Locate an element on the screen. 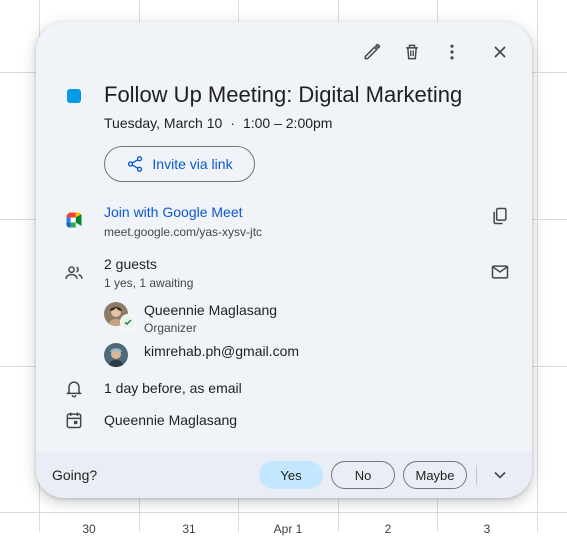 The height and width of the screenshot is (536, 567). rsvp-no-button: No is located at coordinates (363, 475).